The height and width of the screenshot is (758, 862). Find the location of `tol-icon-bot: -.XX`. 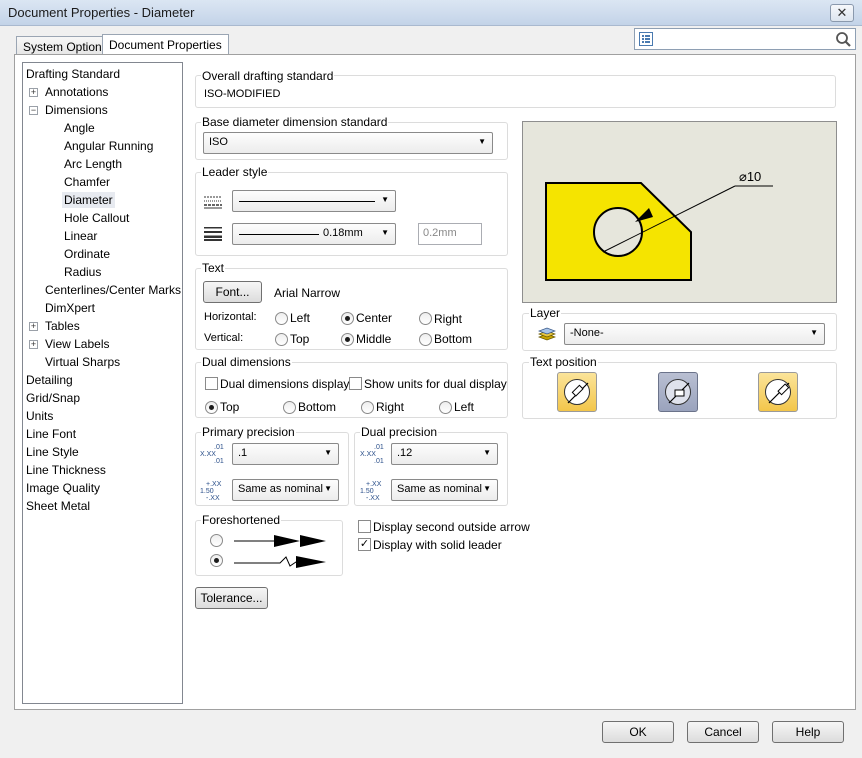

tol-icon-bot: -.XX is located at coordinates (213, 498).